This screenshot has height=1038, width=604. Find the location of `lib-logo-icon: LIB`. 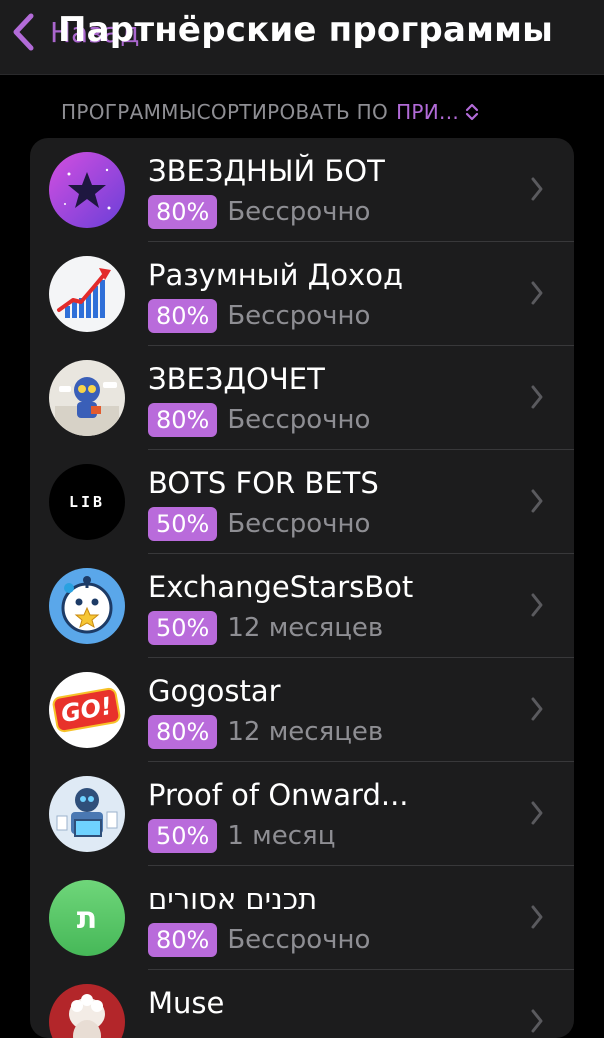

lib-logo-icon: LIB is located at coordinates (87, 502).